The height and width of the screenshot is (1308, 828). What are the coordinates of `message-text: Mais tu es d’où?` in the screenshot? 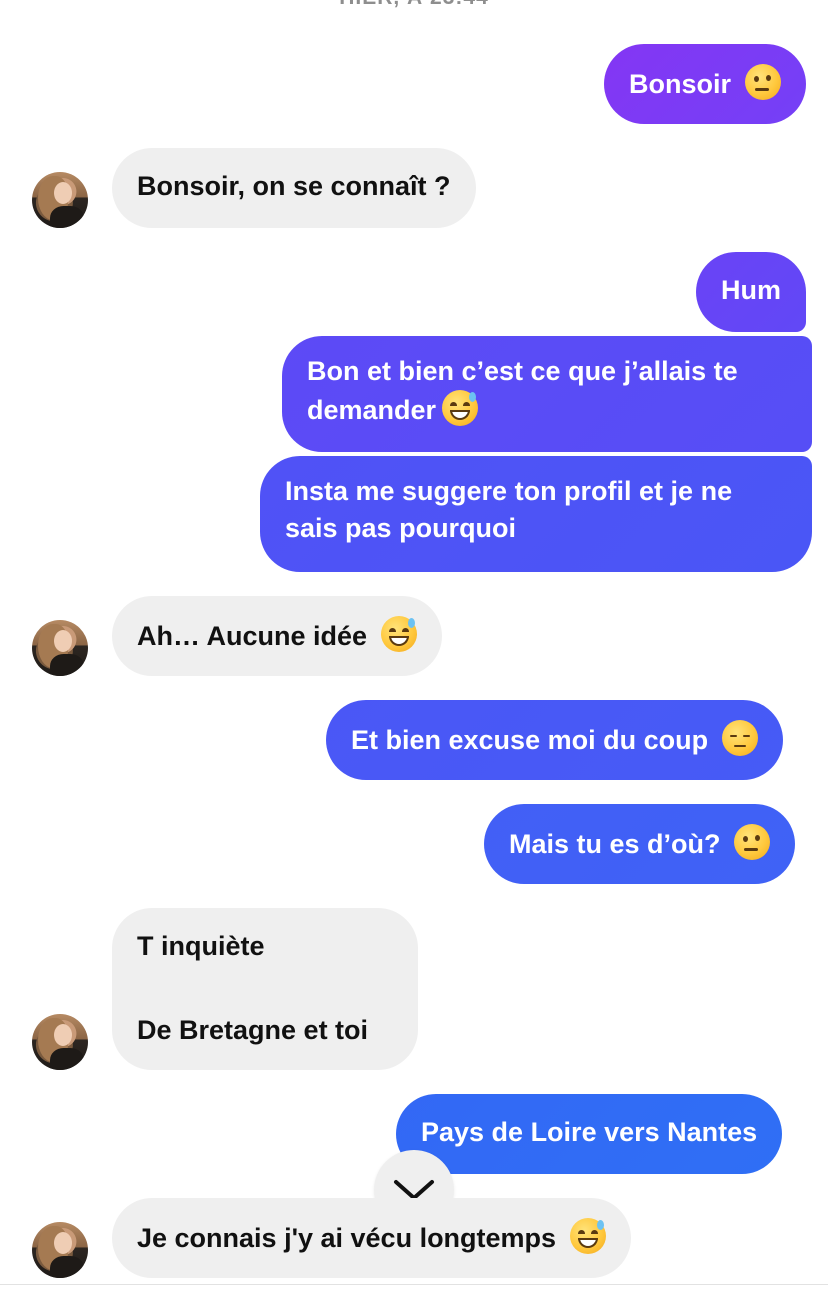 It's located at (615, 844).